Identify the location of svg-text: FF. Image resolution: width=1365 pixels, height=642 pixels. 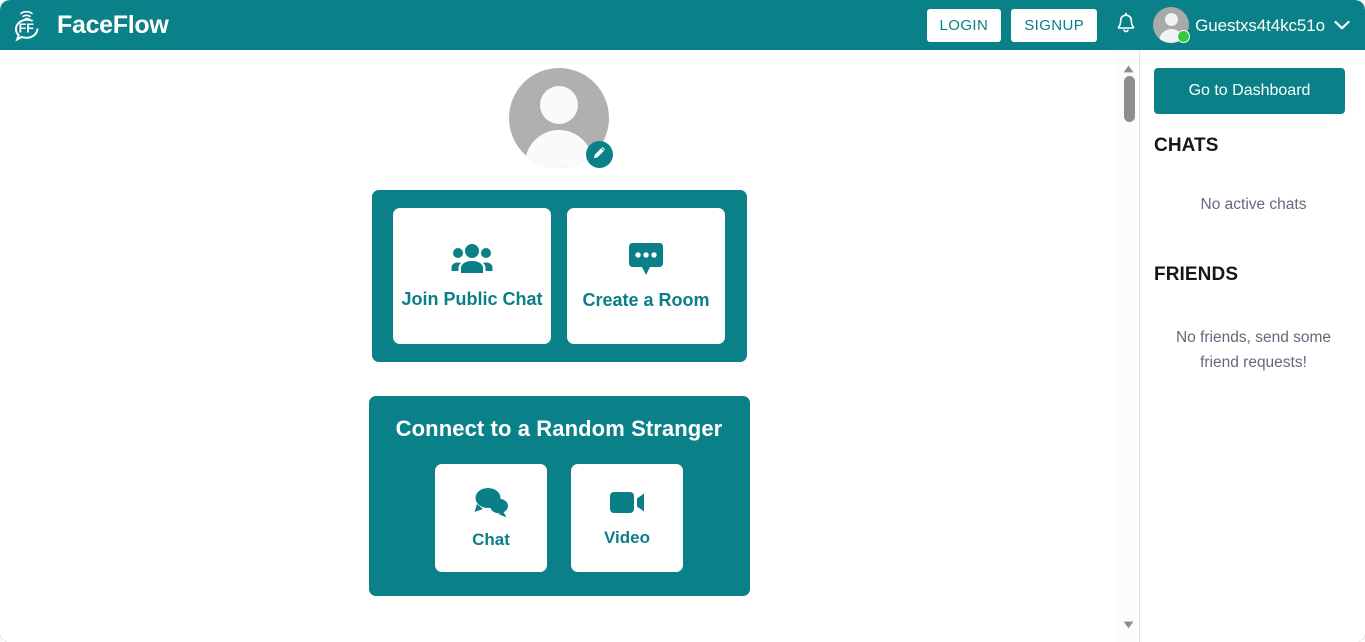
(27, 29).